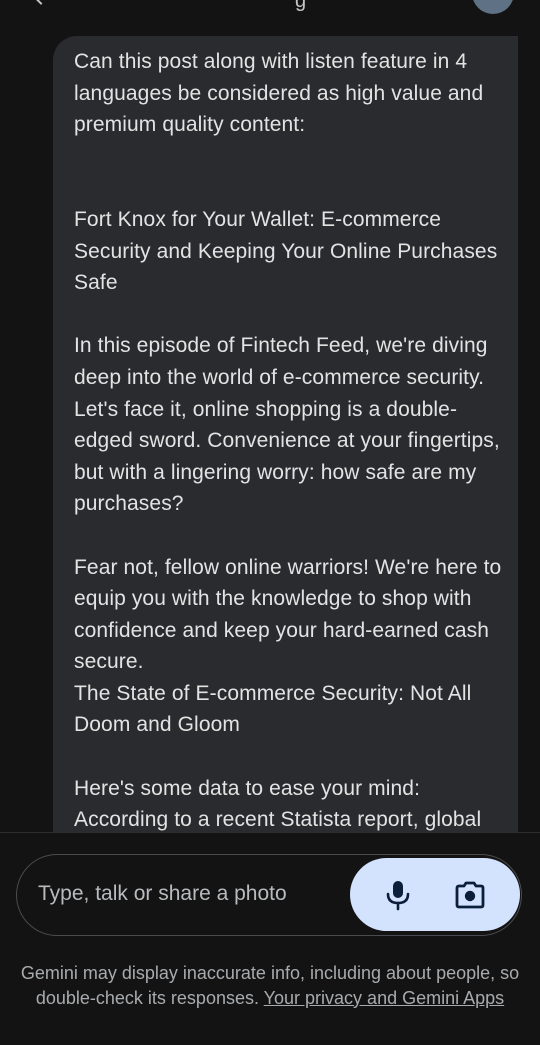 This screenshot has height=1045, width=540. What do you see at coordinates (435, 894) in the screenshot?
I see `input-actions` at bounding box center [435, 894].